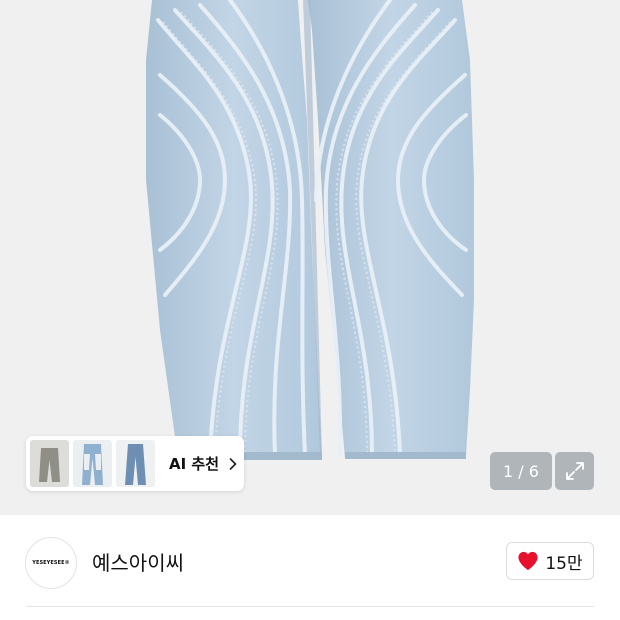 The width and height of the screenshot is (620, 620). I want to click on image-counter: 1 / 6, so click(521, 471).